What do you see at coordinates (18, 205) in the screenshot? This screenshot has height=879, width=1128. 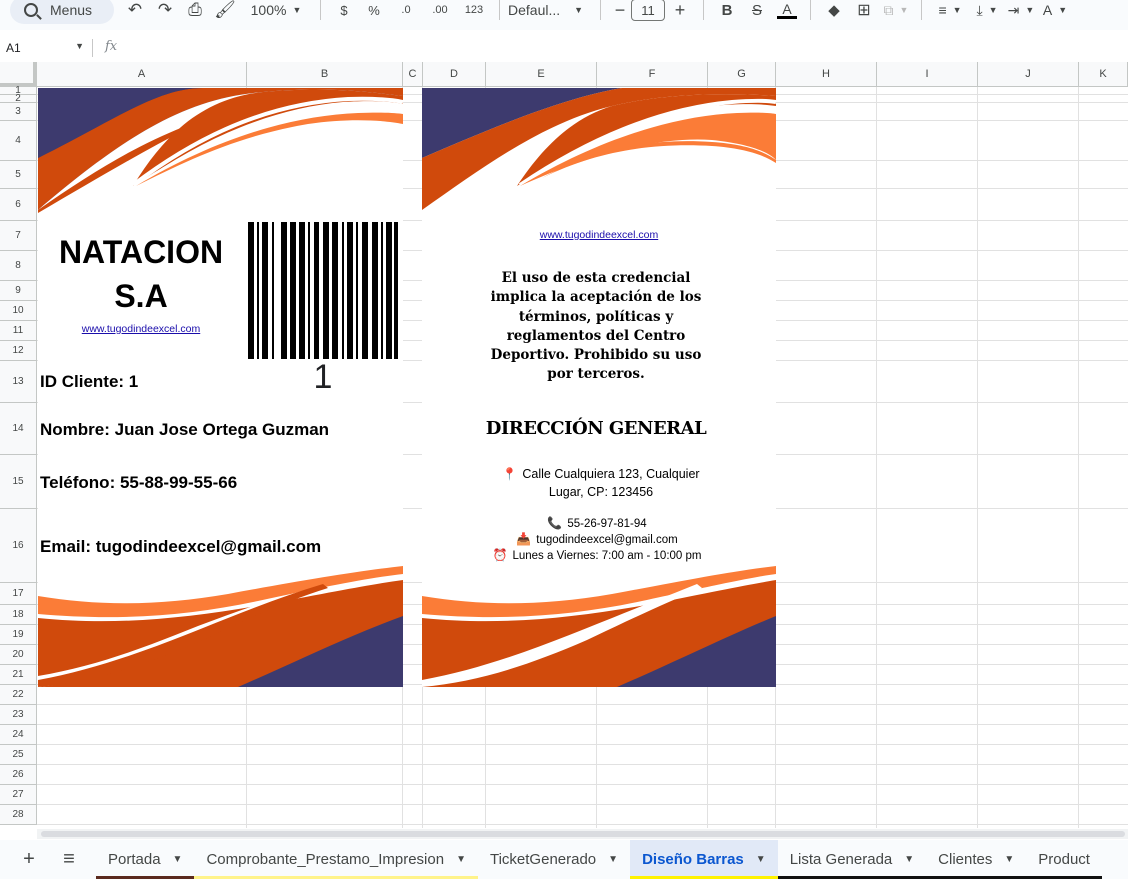 I see `row-header: 6` at bounding box center [18, 205].